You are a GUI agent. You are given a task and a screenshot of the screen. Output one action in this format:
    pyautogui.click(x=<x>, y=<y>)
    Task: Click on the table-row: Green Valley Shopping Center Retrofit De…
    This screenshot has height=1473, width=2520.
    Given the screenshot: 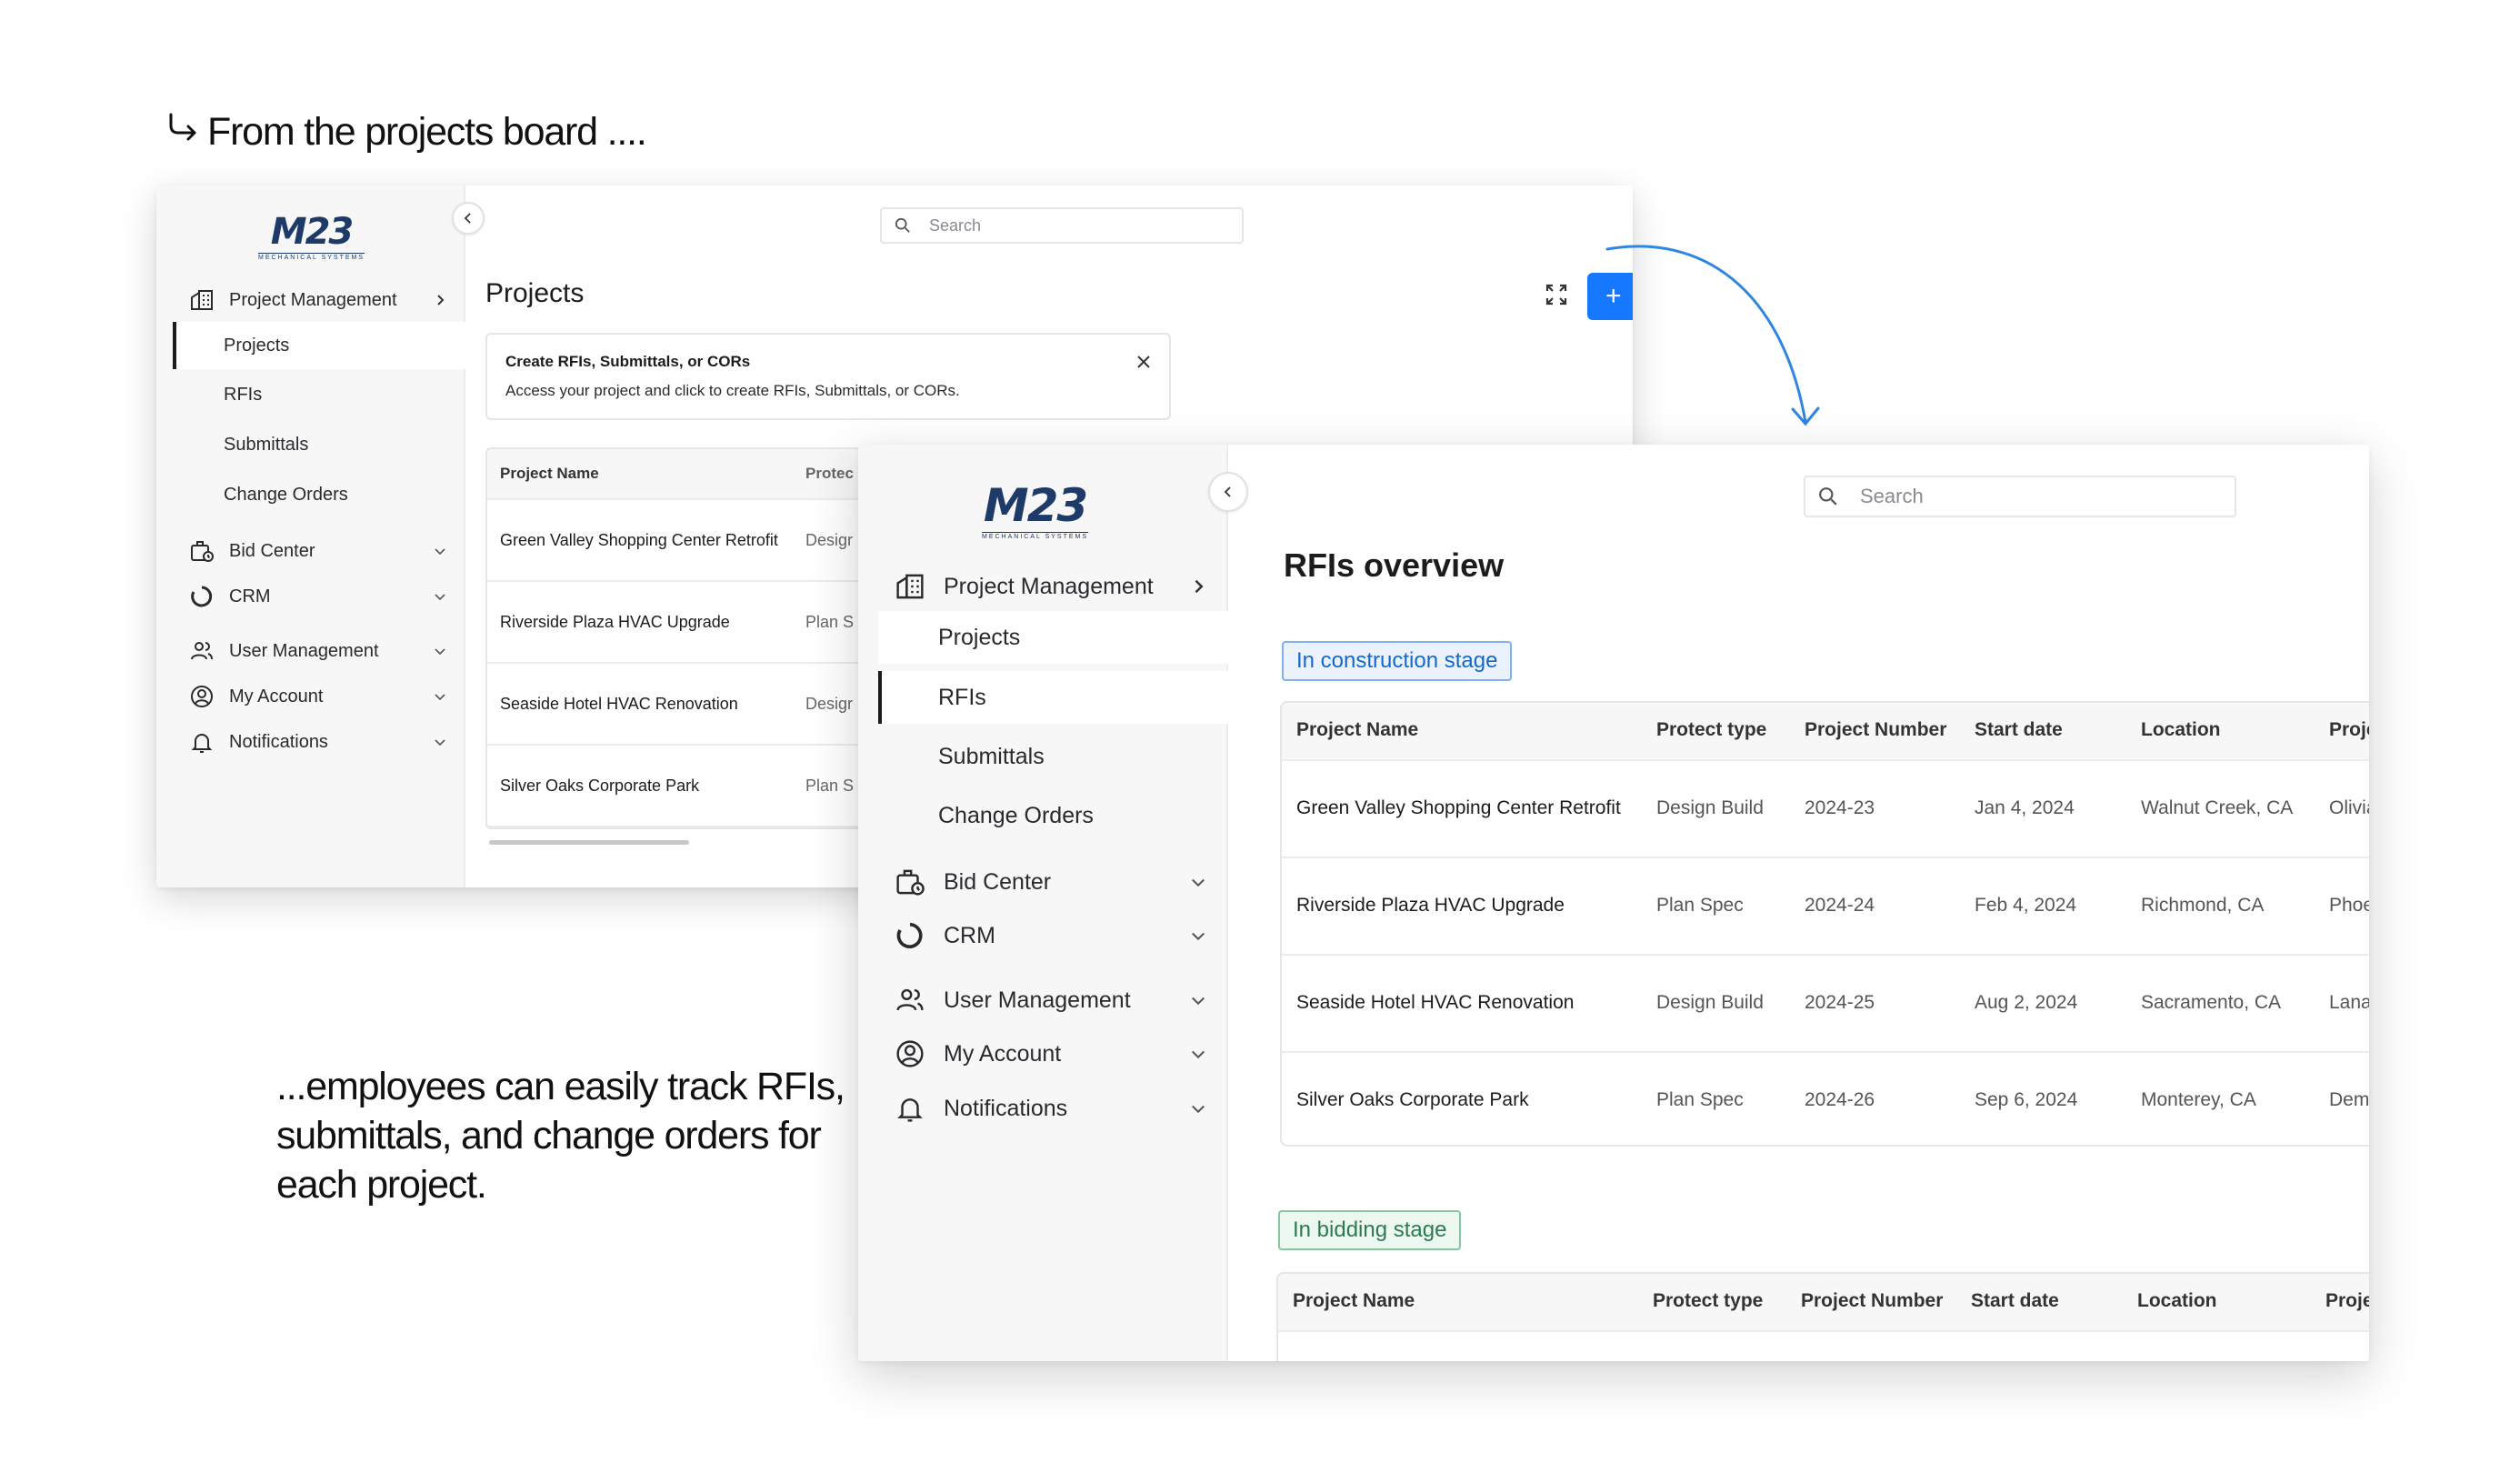 What is the action you would take?
    pyautogui.click(x=1825, y=809)
    